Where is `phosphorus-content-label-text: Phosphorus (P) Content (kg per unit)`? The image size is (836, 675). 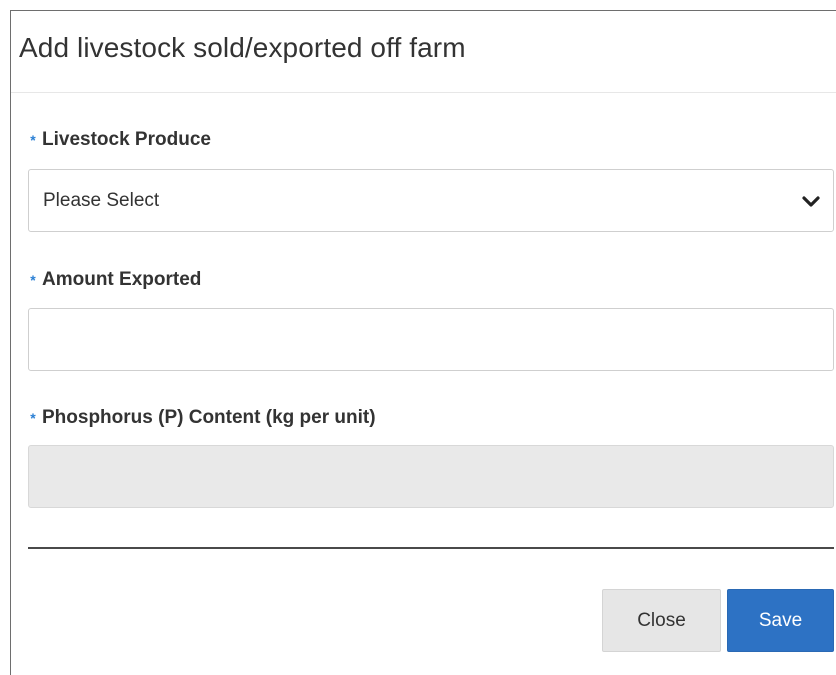 phosphorus-content-label-text: Phosphorus (P) Content (kg per unit) is located at coordinates (209, 417).